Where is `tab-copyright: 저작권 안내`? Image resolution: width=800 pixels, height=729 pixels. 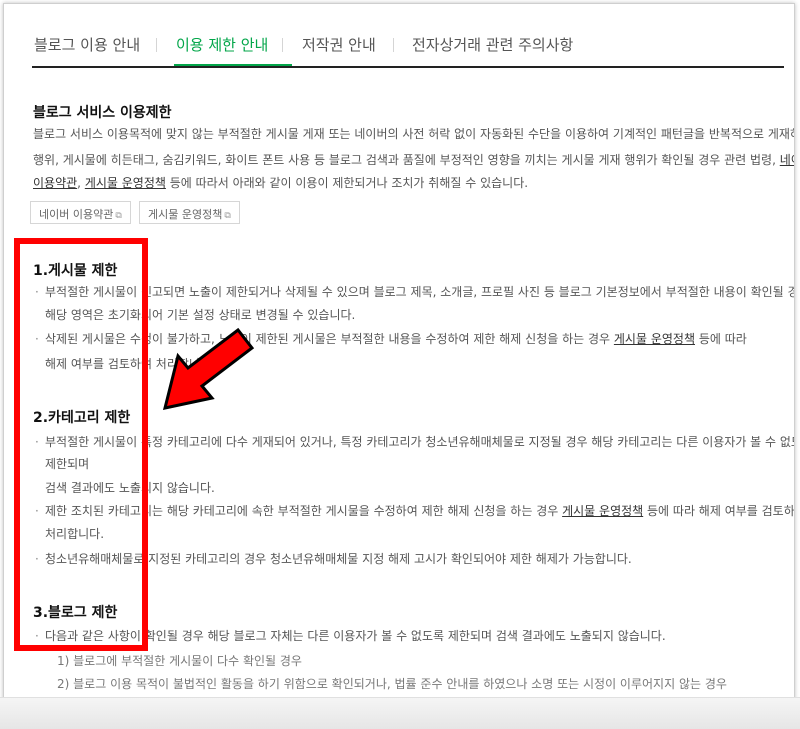 tab-copyright: 저작권 안내 is located at coordinates (339, 44).